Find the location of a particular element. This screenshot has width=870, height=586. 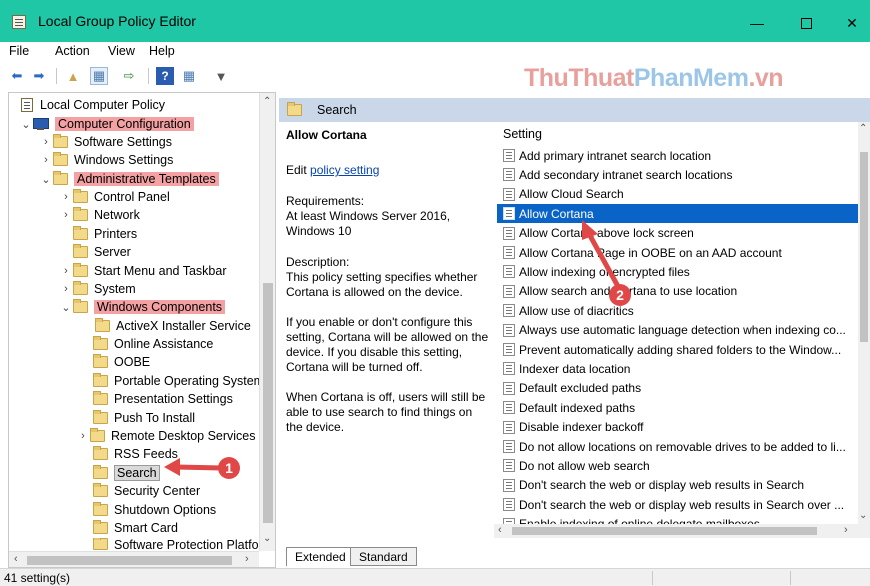

requirements-label: Requirements: is located at coordinates (325, 201).